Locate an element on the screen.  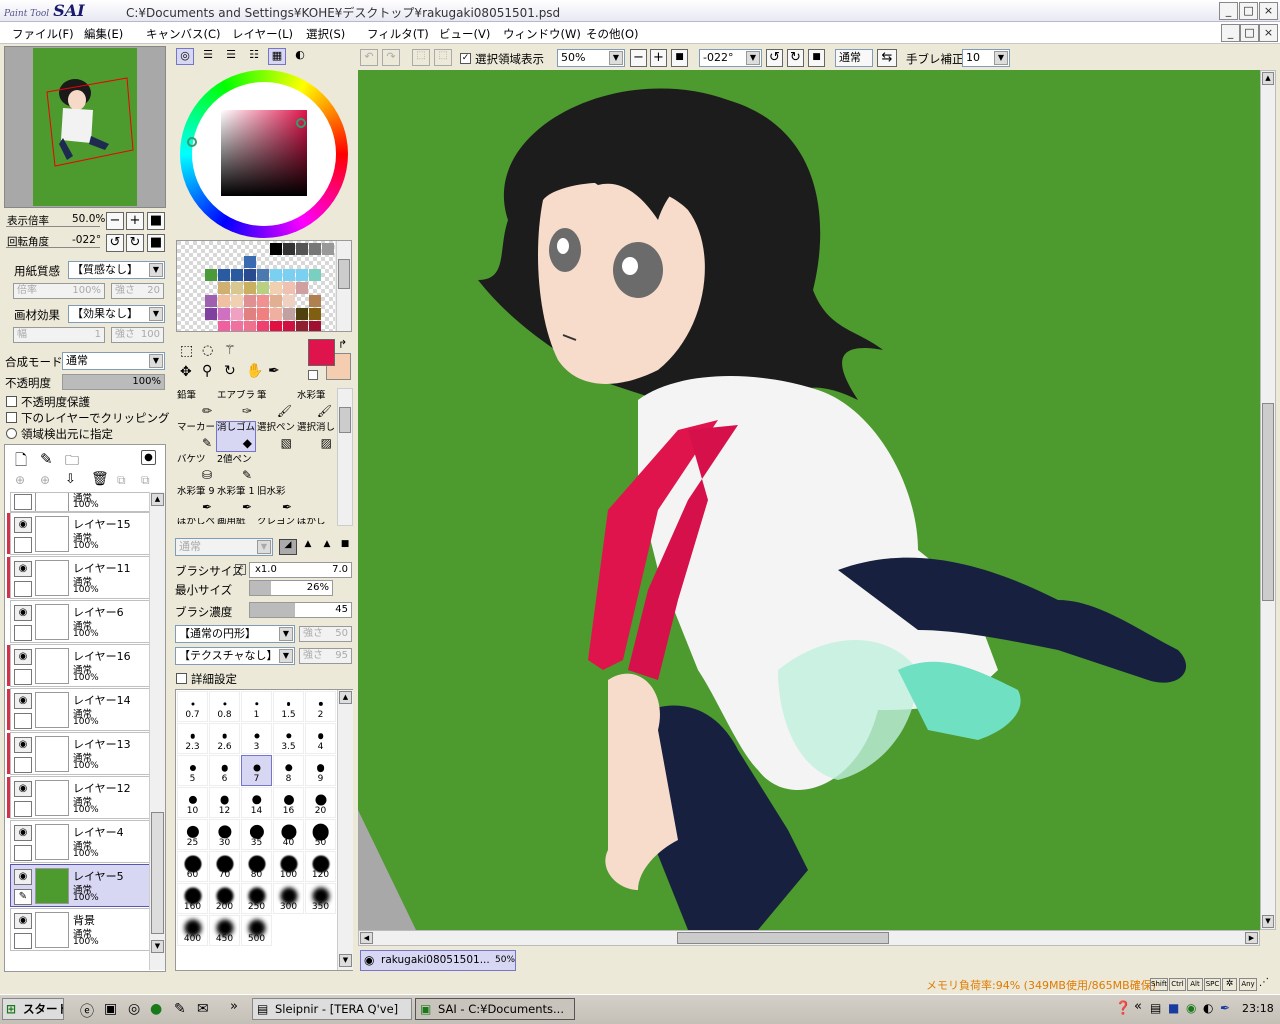
scroll-left-button: ◀ is located at coordinates (366, 938).